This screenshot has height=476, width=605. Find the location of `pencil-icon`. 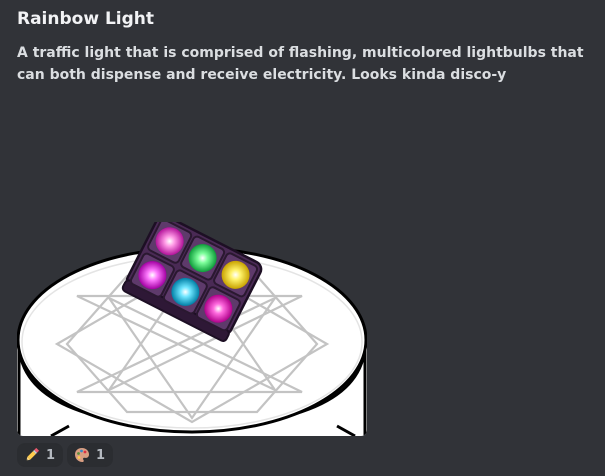

pencil-icon is located at coordinates (33, 454).